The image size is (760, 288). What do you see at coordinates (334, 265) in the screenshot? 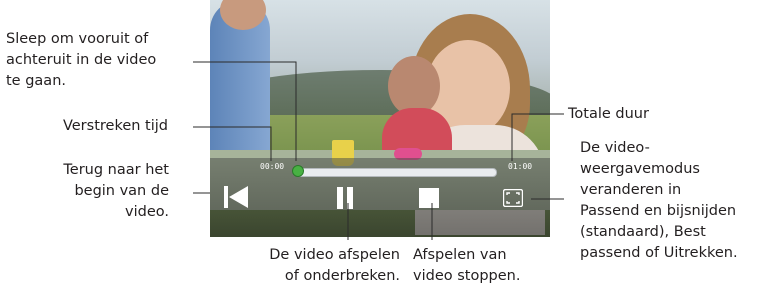
I see `callout-play-pause: De video afspelen of onderbreken.` at bounding box center [334, 265].